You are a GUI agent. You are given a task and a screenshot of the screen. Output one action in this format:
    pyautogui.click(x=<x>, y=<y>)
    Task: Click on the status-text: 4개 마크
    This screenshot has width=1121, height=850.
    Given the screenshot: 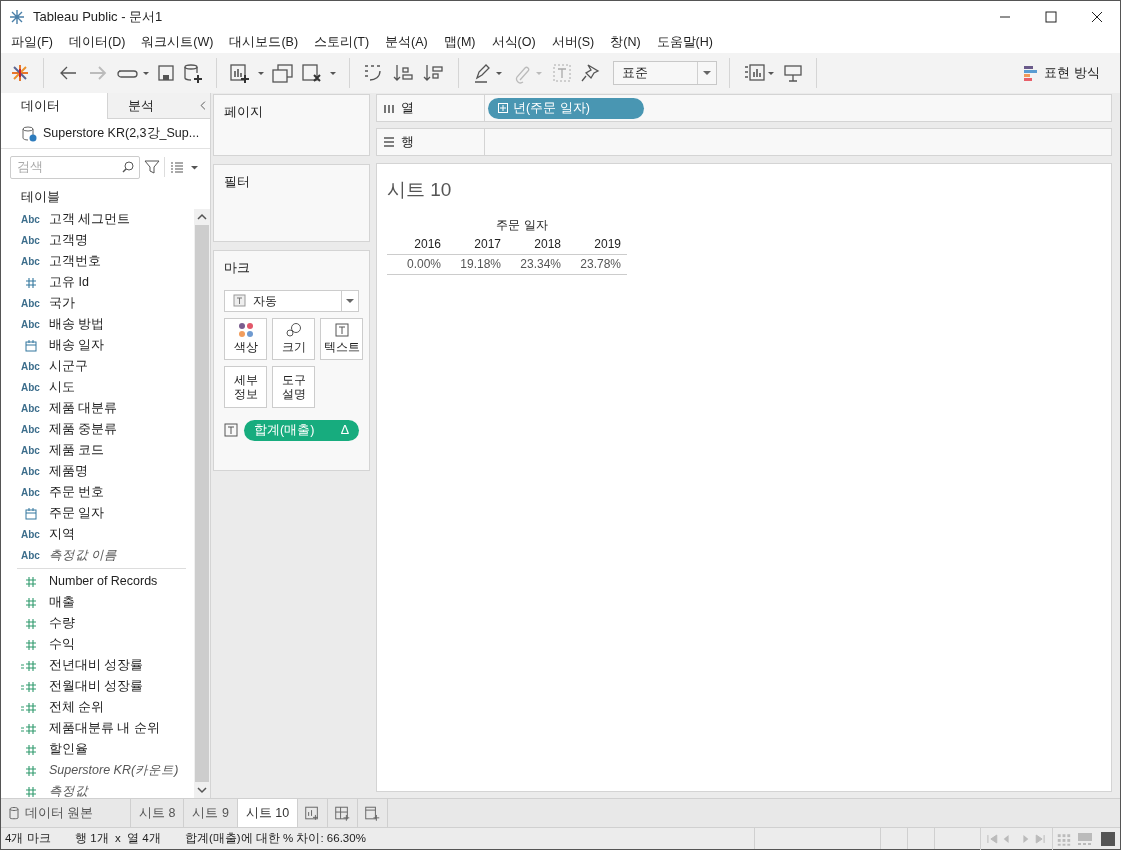 What is the action you would take?
    pyautogui.click(x=28, y=838)
    